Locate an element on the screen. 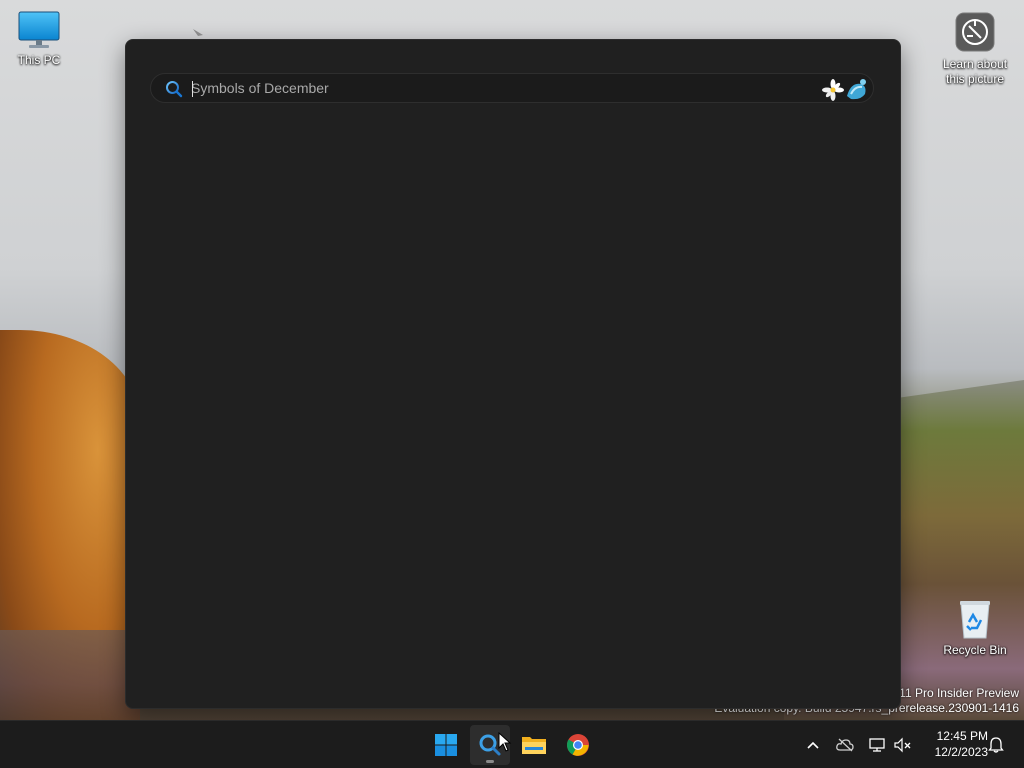 The width and height of the screenshot is (1024, 768). learn-label-line1: Learn about is located at coordinates (975, 64).